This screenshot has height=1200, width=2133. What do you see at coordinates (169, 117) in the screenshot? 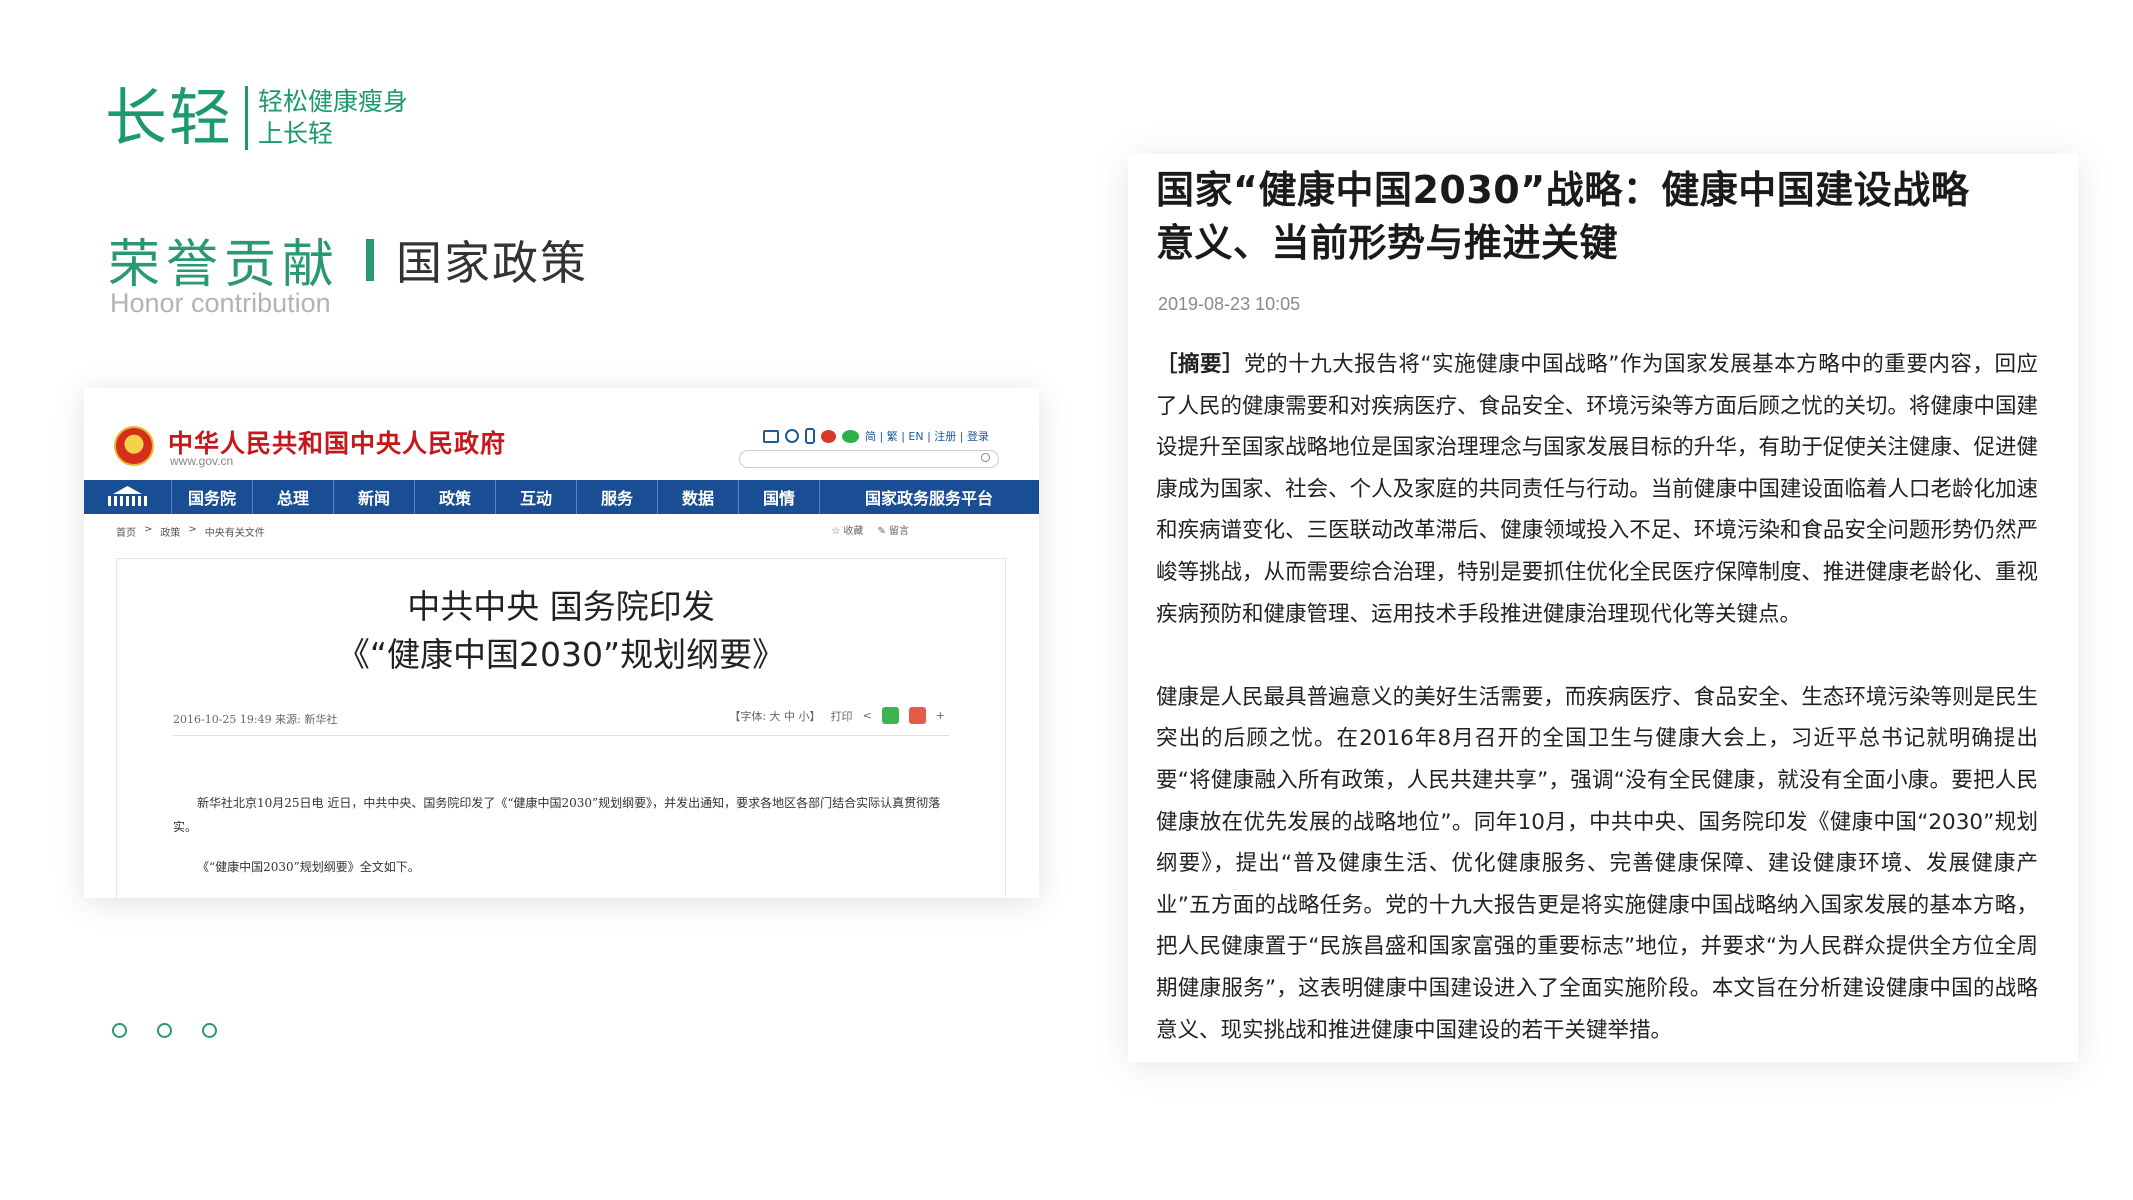
I see `logo-text: 长轻` at bounding box center [169, 117].